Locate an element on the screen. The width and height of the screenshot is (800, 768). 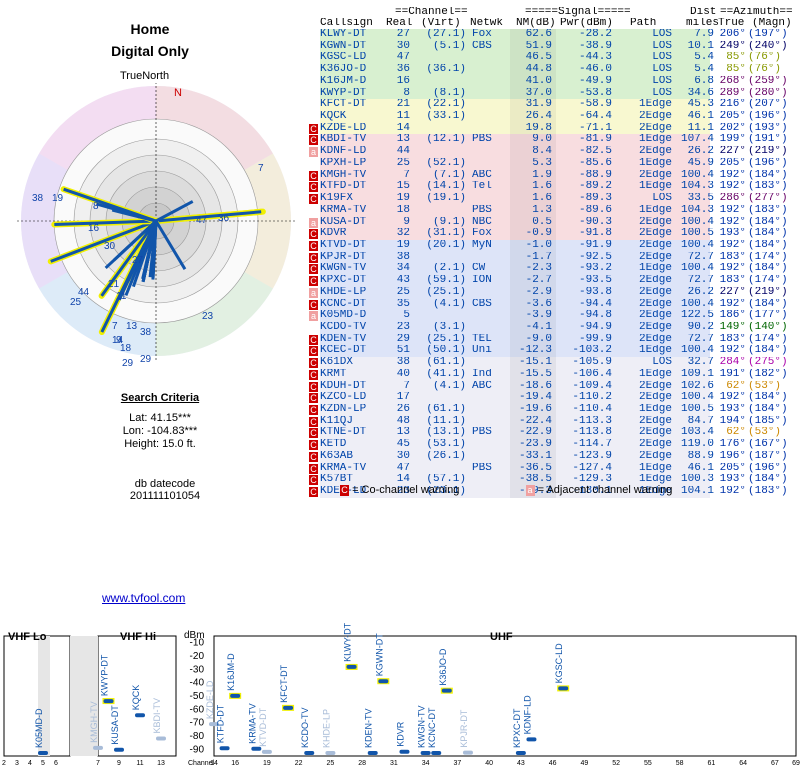
cell-power: -28.2 is located at coordinates (595, 34).